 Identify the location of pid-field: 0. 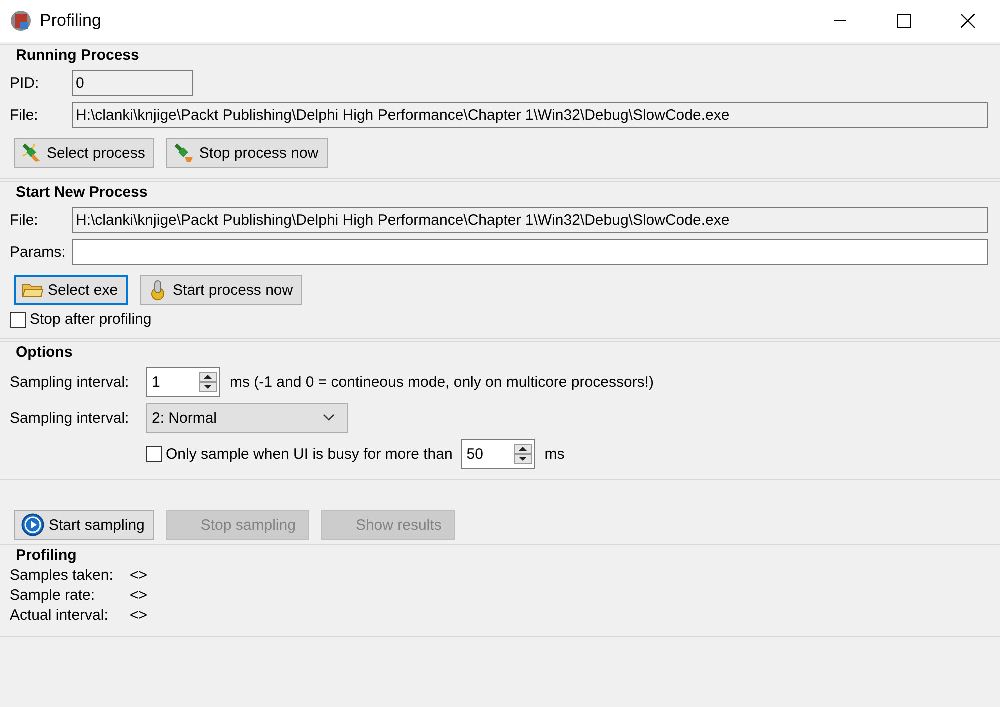
(132, 83).